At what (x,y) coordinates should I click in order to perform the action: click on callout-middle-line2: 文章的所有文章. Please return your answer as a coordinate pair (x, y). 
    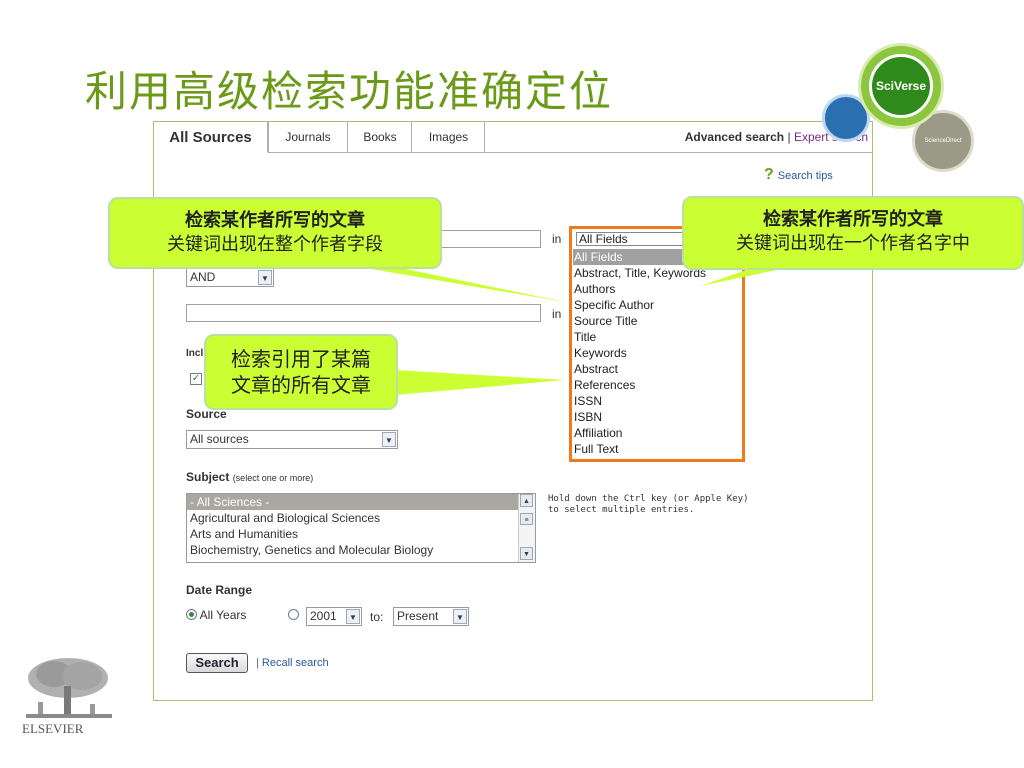
    Looking at the image, I should click on (301, 385).